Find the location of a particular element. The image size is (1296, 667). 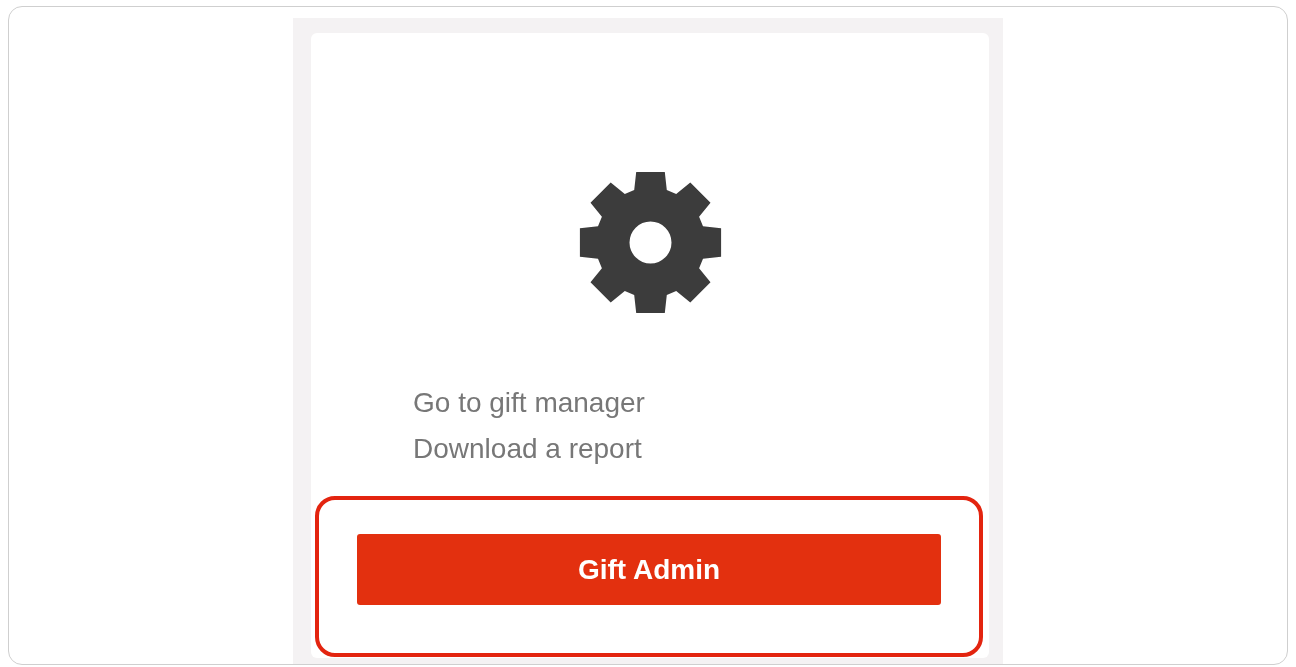

gift-admin-button: Gift Admin is located at coordinates (649, 569).